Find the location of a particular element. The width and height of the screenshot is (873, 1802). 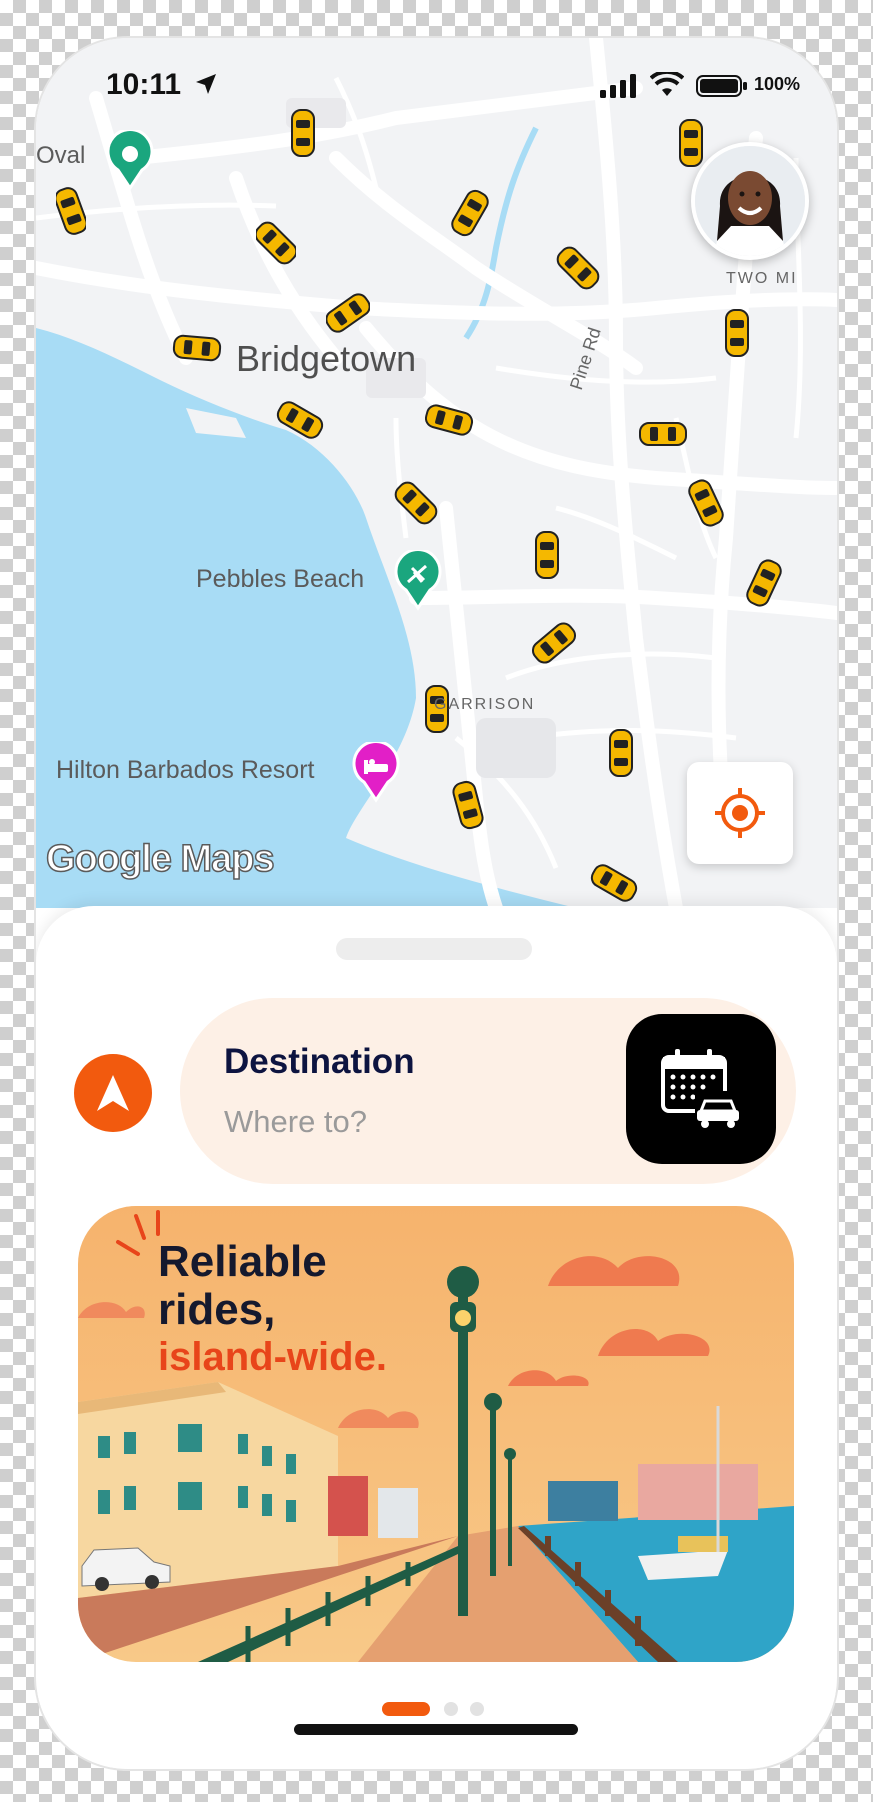

navigation-arrow-icon is located at coordinates (113, 1093).